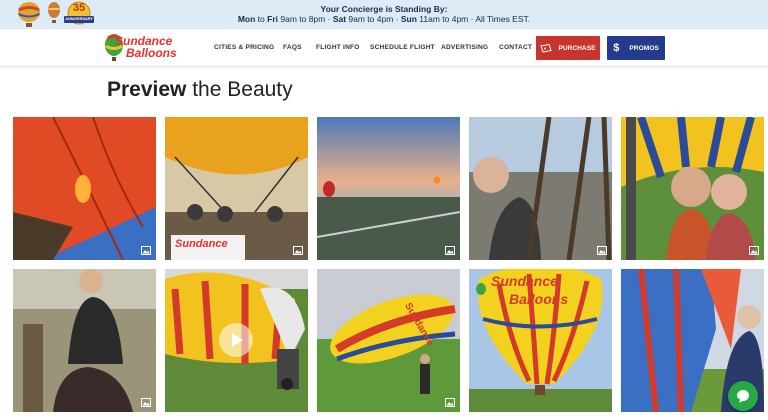  I want to click on hours-to: to, so click(261, 19).